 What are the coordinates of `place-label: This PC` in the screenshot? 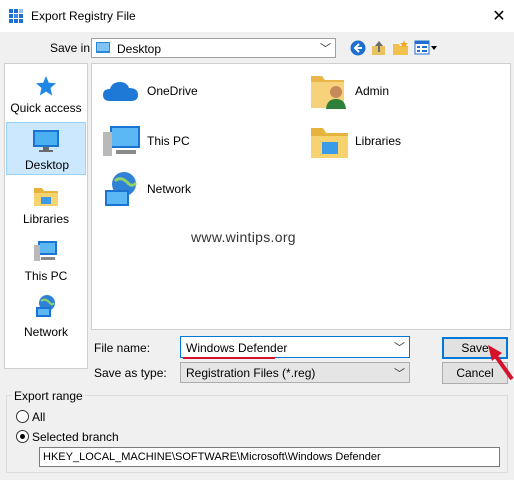 It's located at (46, 276).